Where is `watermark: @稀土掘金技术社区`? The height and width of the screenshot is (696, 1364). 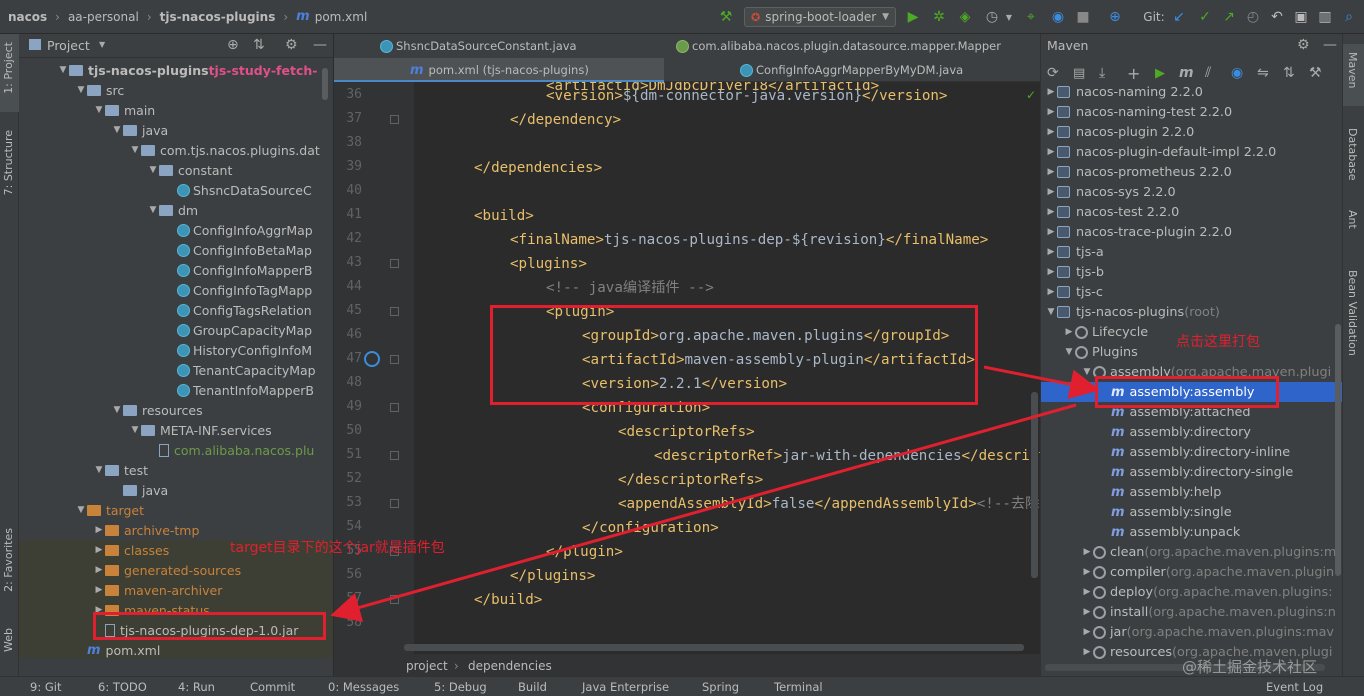 watermark: @稀土掘金技术社区 is located at coordinates (1250, 667).